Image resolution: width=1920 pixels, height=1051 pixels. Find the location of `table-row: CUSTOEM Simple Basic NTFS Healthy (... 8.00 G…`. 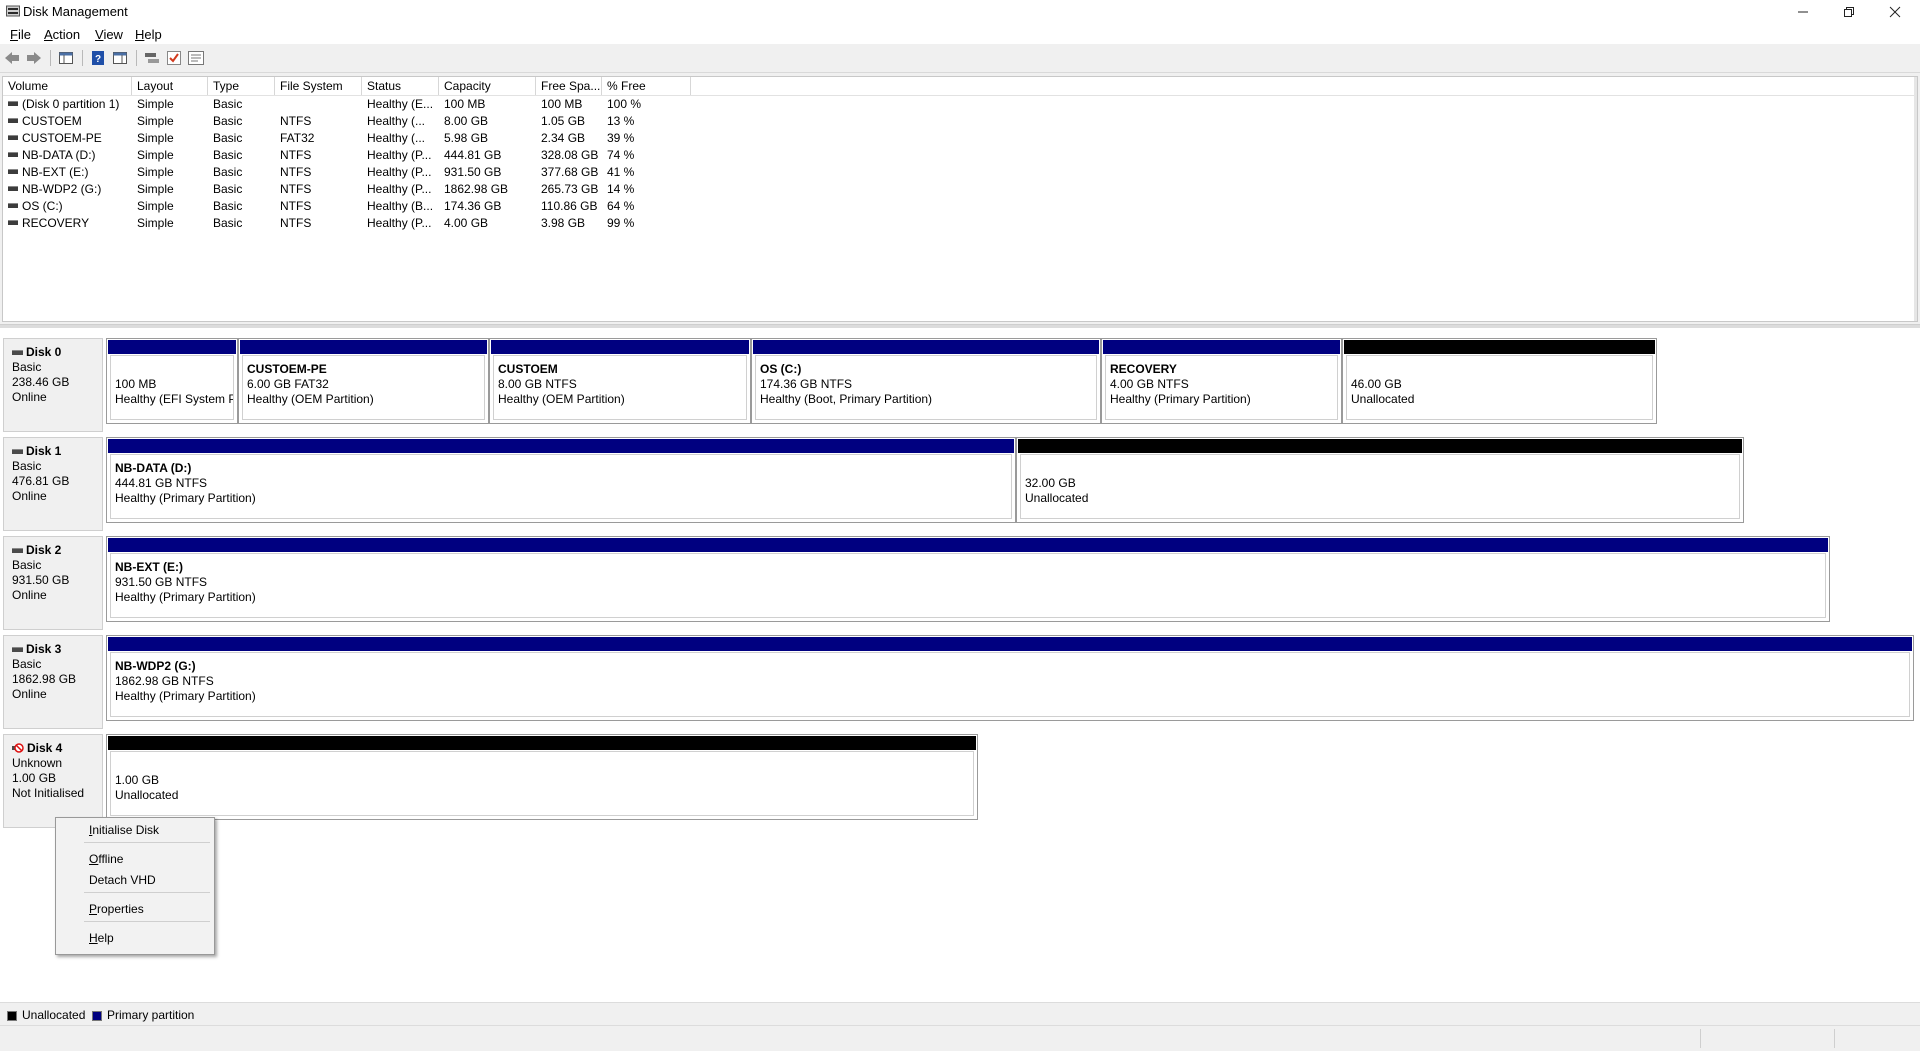

table-row: CUSTOEM Simple Basic NTFS Healthy (... 8.00 G… is located at coordinates (960, 121).